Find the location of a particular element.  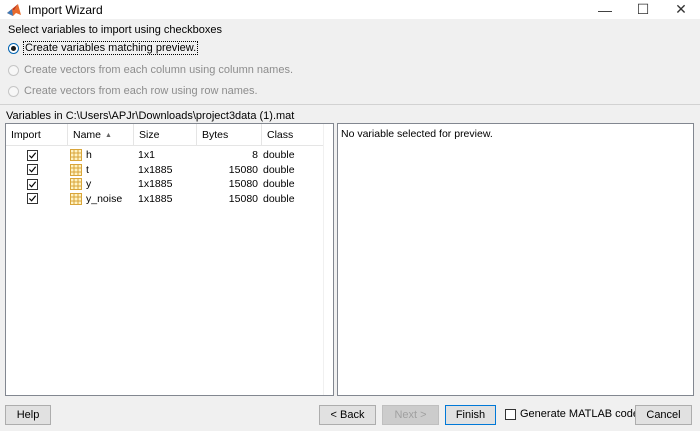

column-header-size: Size is located at coordinates (165, 135).